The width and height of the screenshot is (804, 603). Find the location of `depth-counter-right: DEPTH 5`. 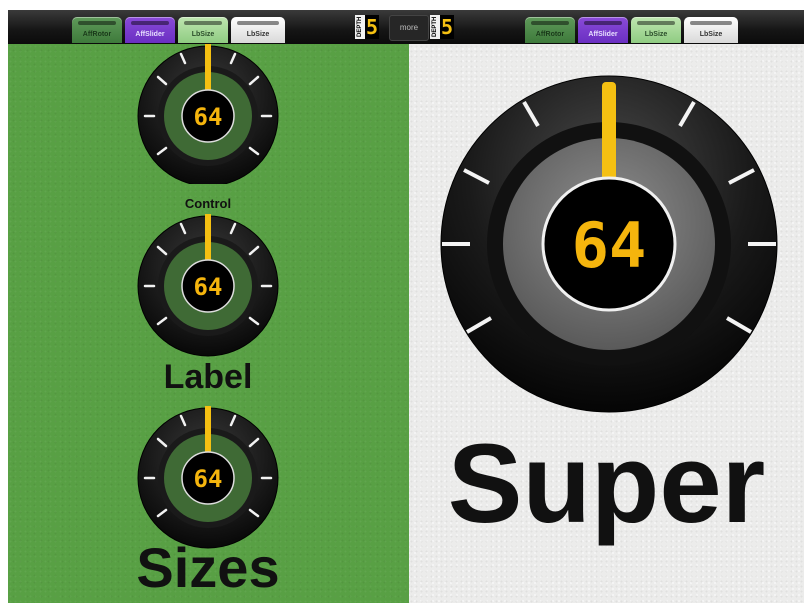

depth-counter-right: DEPTH 5 is located at coordinates (442, 27).